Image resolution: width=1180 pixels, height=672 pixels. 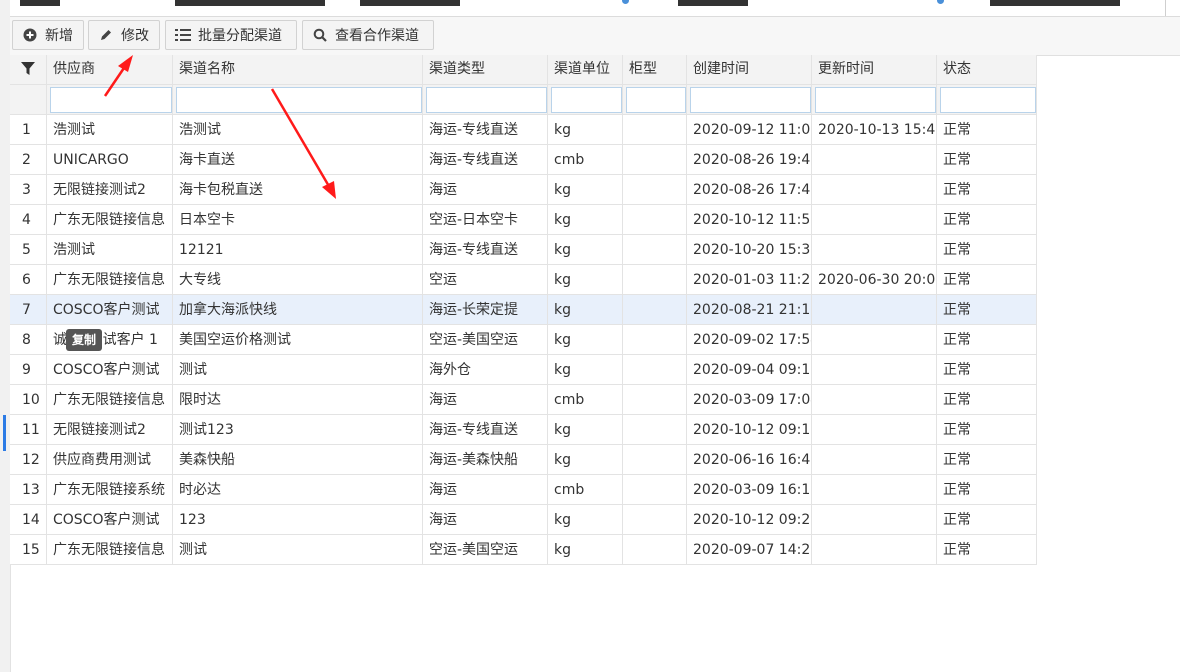 What do you see at coordinates (749, 370) in the screenshot?
I see `cell-created-time: 2020-09-04 09:17` at bounding box center [749, 370].